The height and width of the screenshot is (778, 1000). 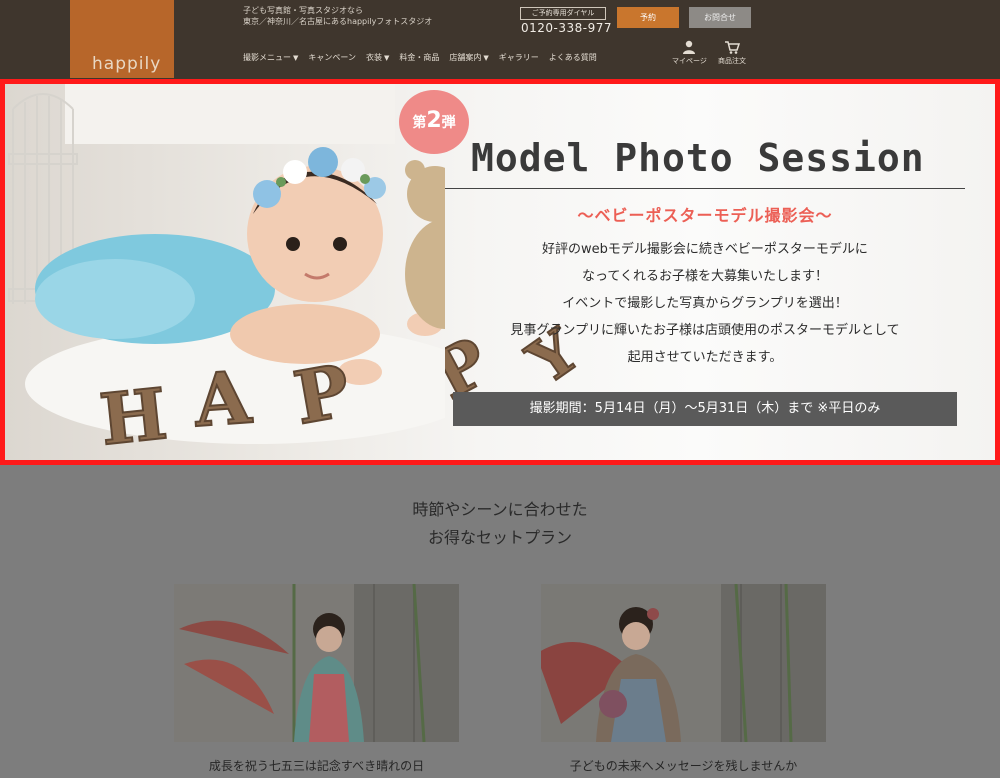 I want to click on desc-line: なってくれるお子様を大募集いたします！, so click(x=705, y=276).